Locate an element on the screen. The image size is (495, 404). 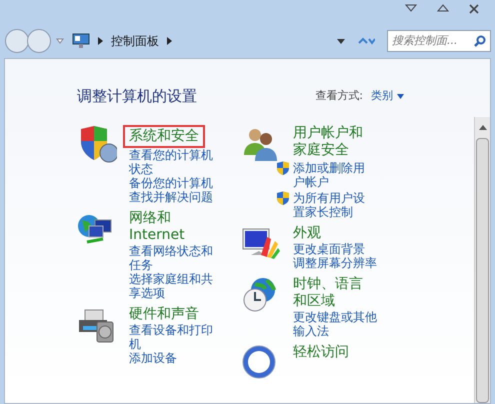
category-link: 时钟、语言和区域 is located at coordinates (331, 293).